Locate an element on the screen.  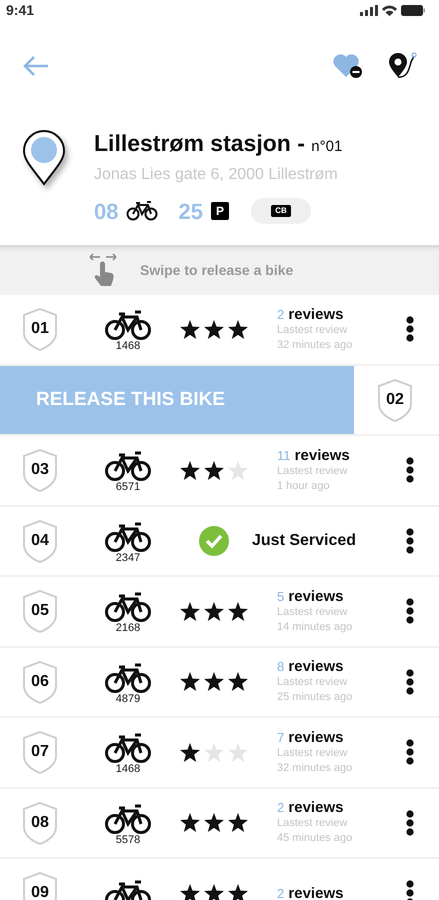
bike-id: 6571 is located at coordinates (128, 487).